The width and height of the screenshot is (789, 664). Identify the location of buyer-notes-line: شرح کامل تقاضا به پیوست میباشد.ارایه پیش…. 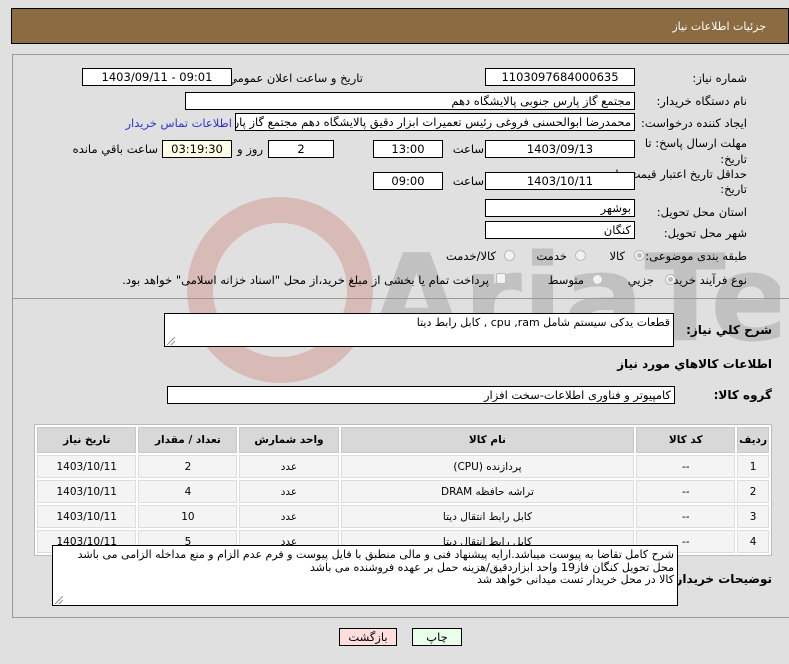
(375, 554).